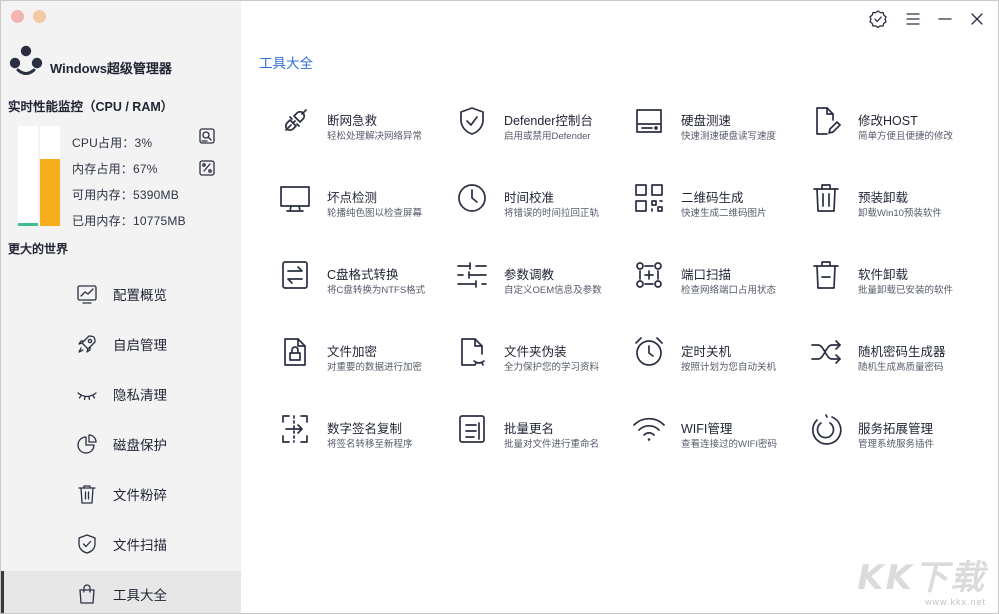  I want to click on tool-network-rescue: 断网急救 轻松处理解决网络异常, so click(362, 126).